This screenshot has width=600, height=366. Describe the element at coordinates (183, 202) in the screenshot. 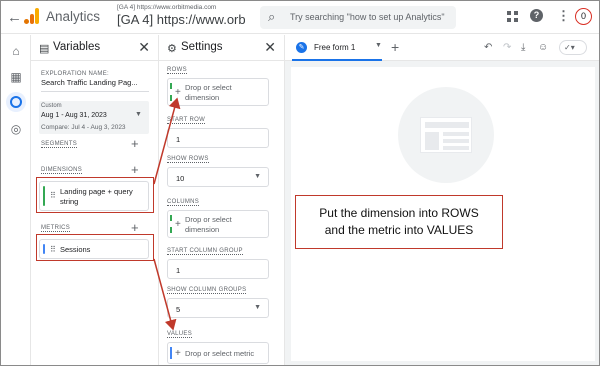

I see `columns-label: COLUMNS` at that location.